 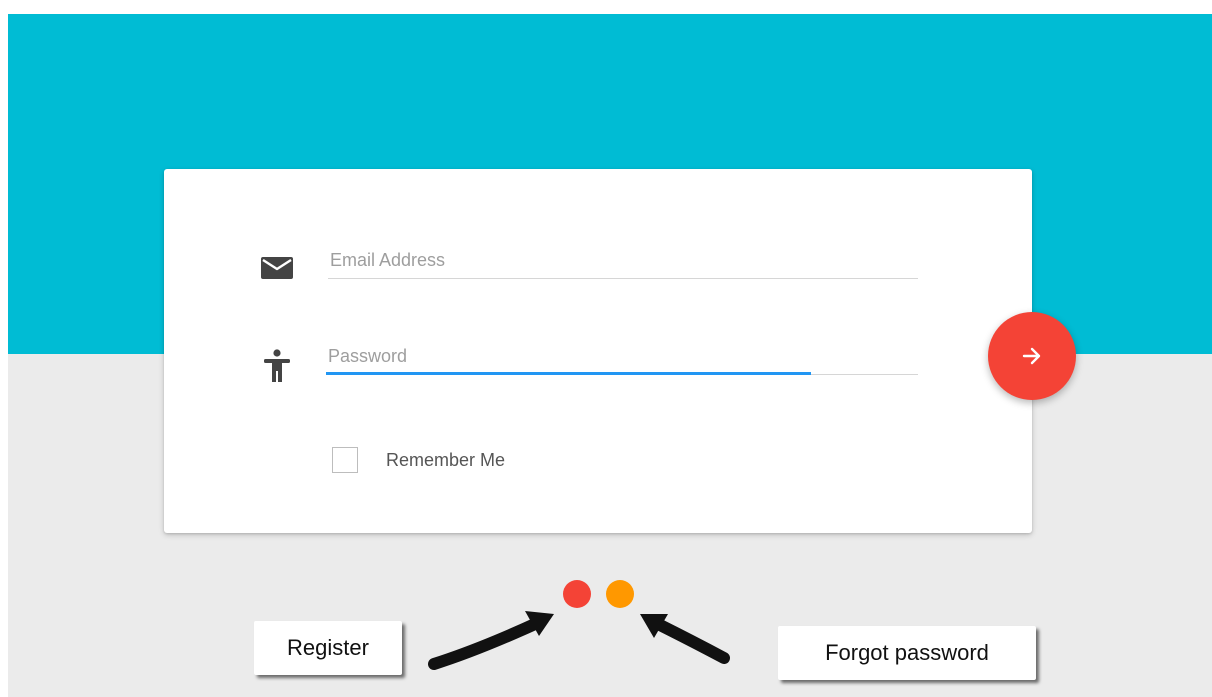 What do you see at coordinates (623, 278) in the screenshot?
I see `email-underline` at bounding box center [623, 278].